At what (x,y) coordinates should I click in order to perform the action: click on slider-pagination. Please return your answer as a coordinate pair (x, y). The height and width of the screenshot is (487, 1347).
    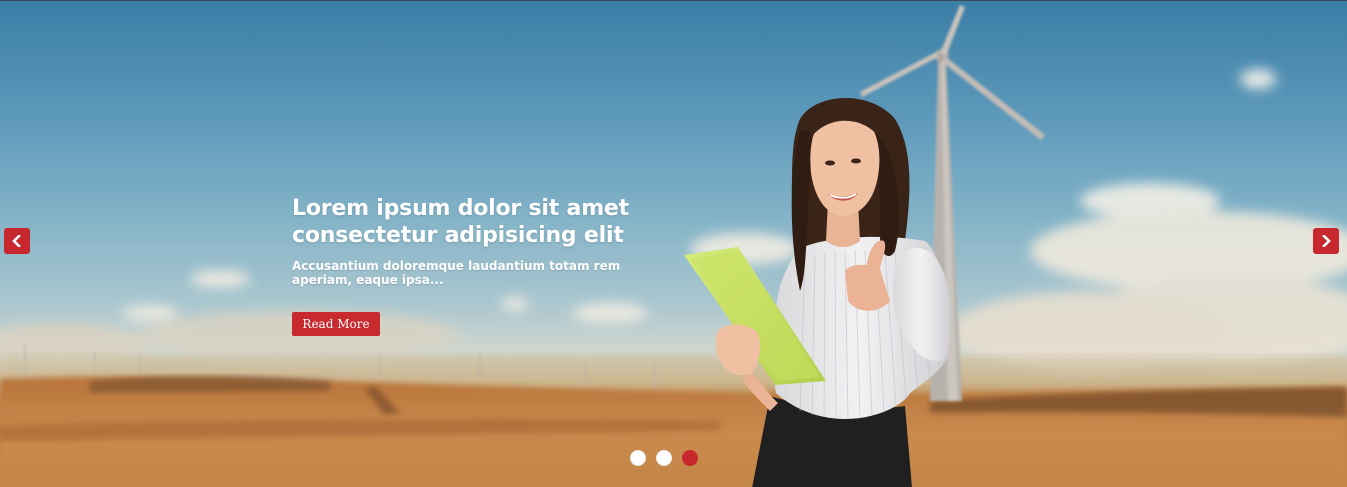
    Looking at the image, I should click on (664, 458).